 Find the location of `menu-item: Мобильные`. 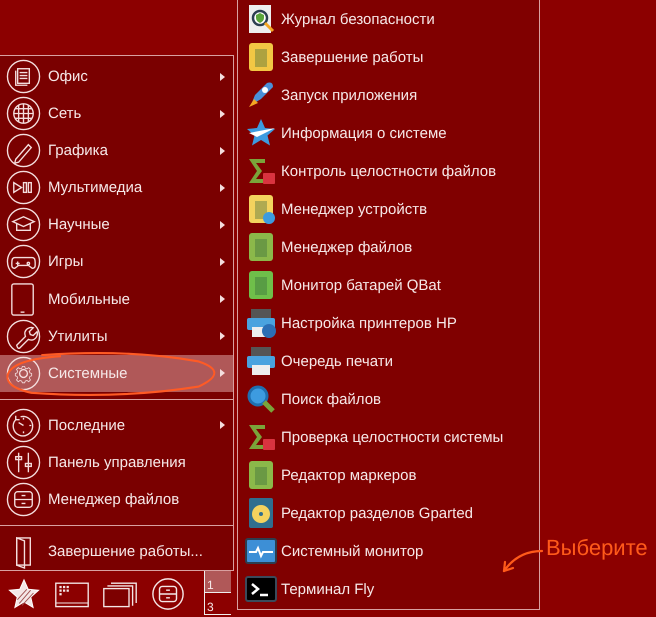

menu-item: Мобильные is located at coordinates (116, 299).